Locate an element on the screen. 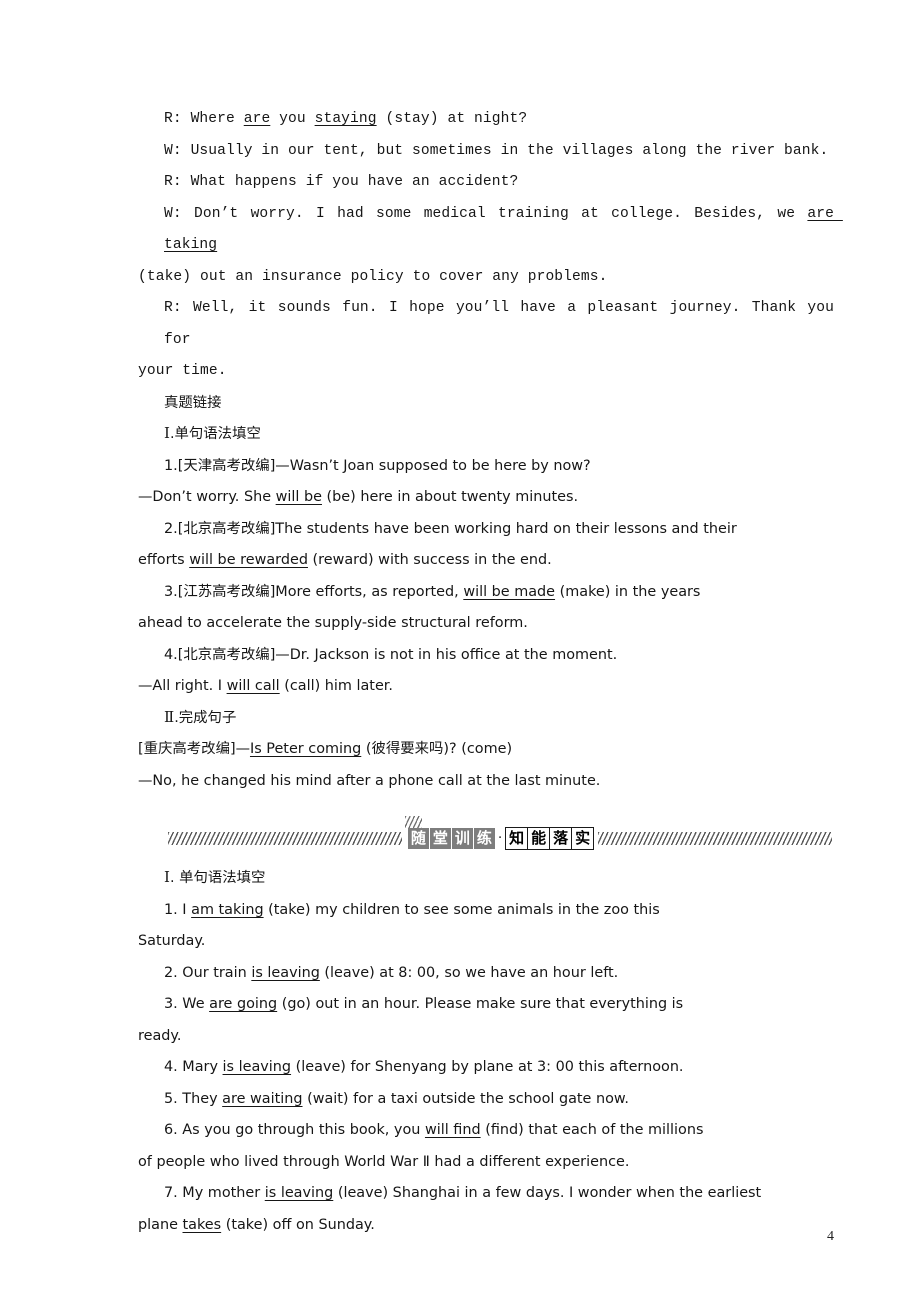 This screenshot has height=1302, width=920. text-line: plane takes (take) off on Sunday. is located at coordinates (486, 1226).